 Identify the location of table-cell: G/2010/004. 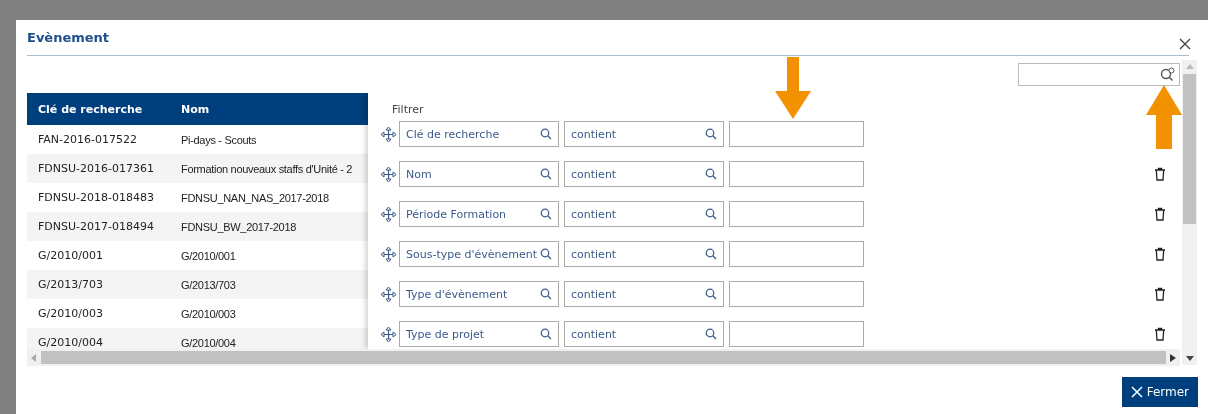
(208, 342).